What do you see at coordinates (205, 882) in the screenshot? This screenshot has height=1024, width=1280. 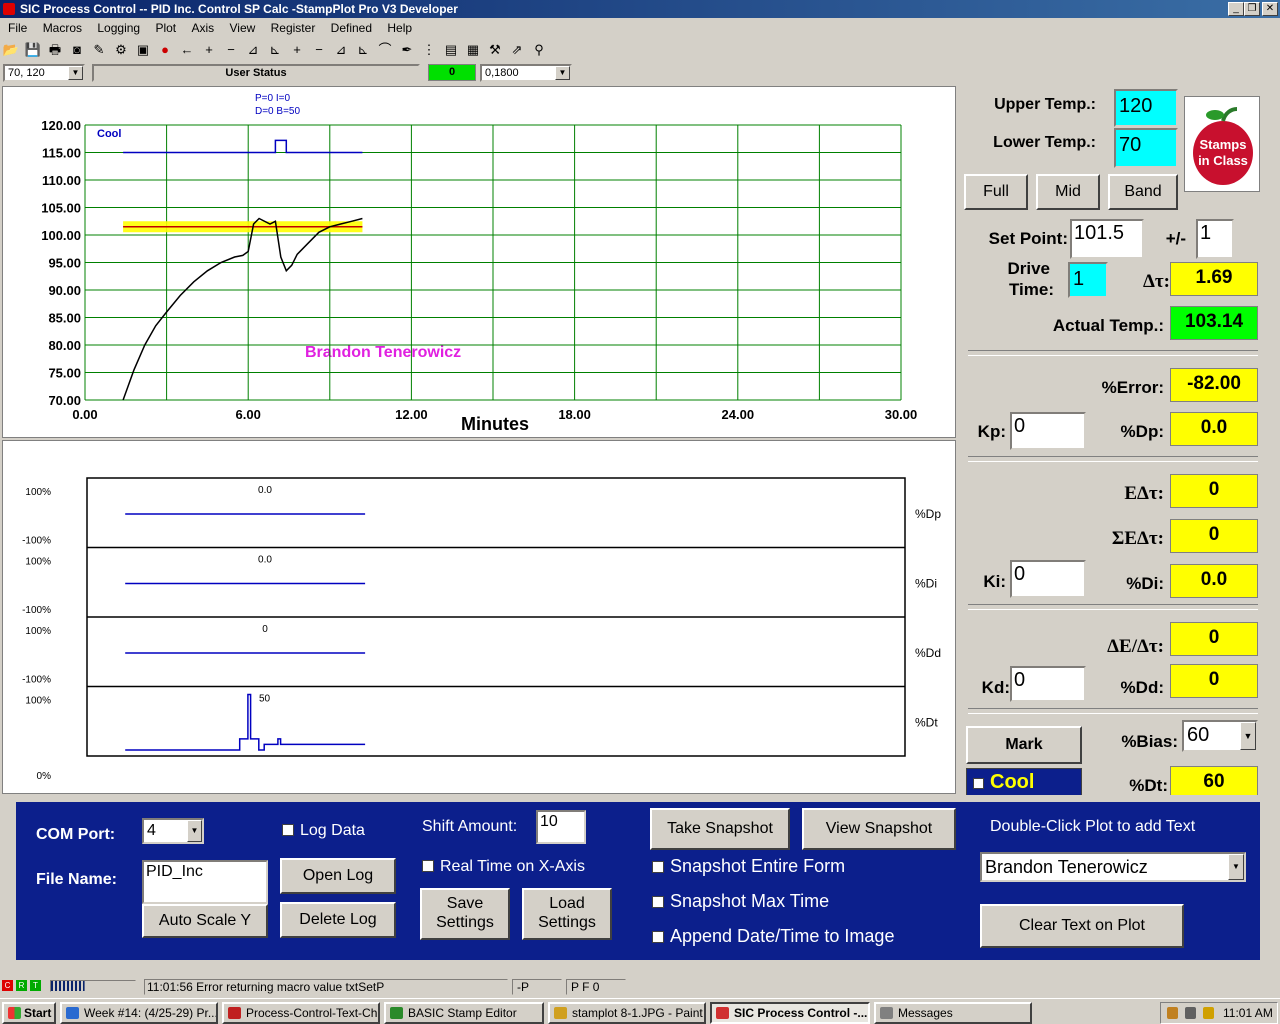 I see `file-name-field: PID_Inc` at bounding box center [205, 882].